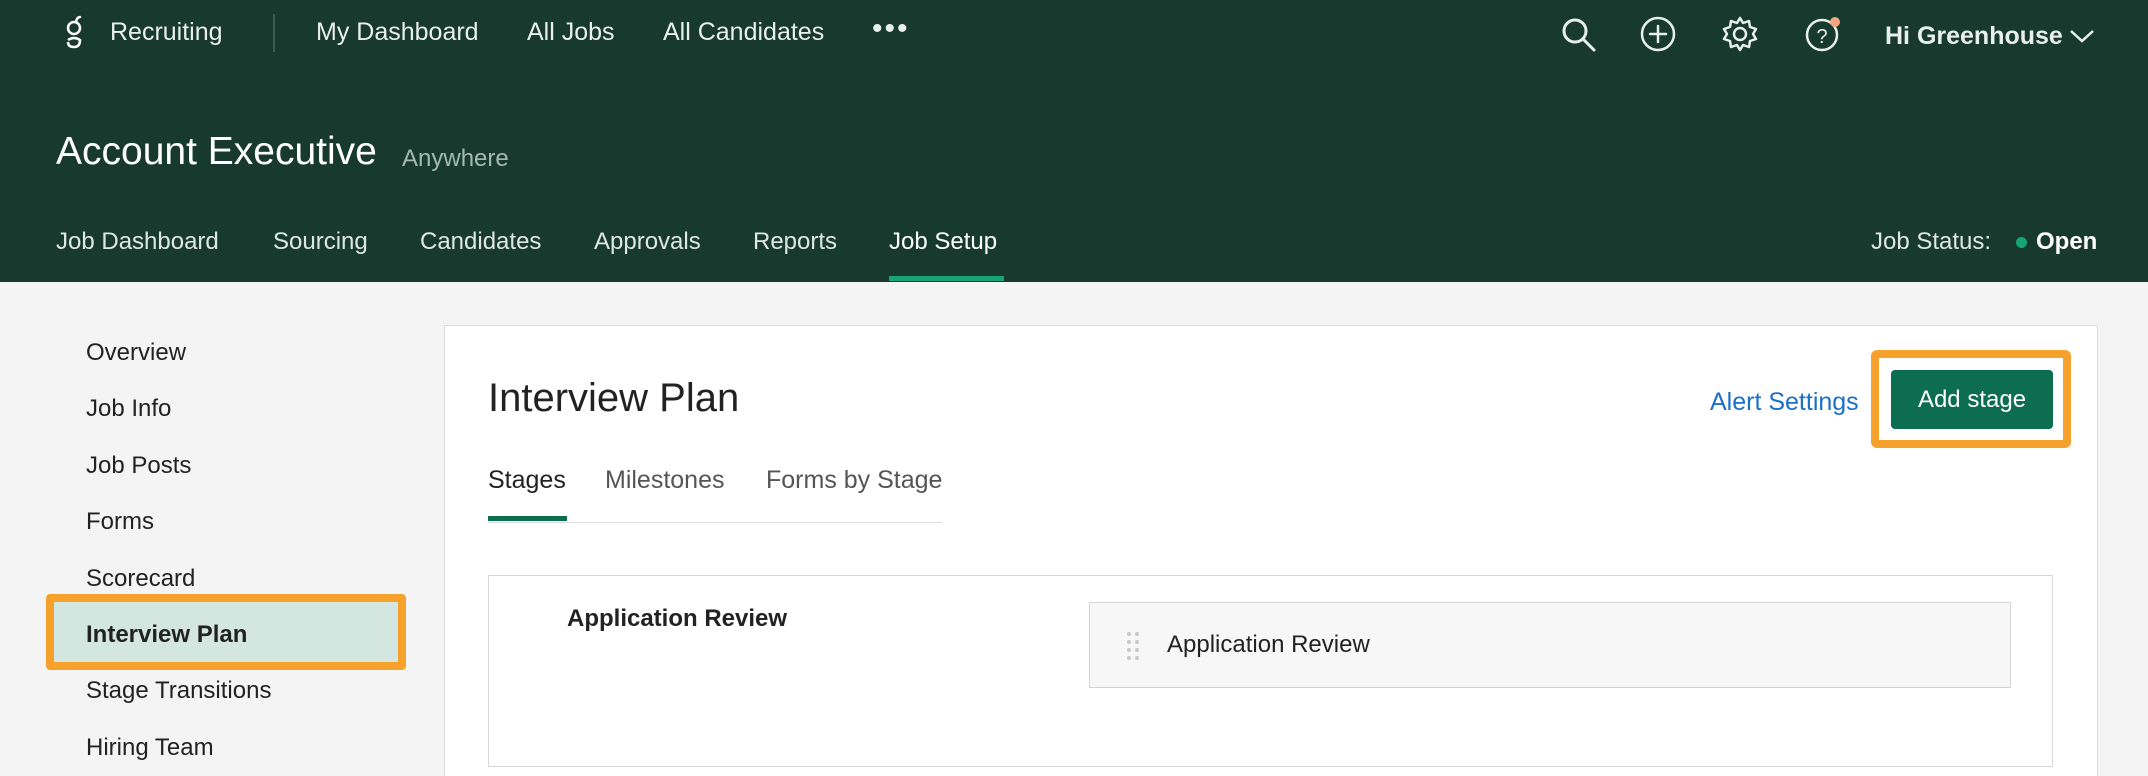 This screenshot has height=776, width=2148. I want to click on sidebar-item-interview-plan: Interview Plan, so click(166, 635).